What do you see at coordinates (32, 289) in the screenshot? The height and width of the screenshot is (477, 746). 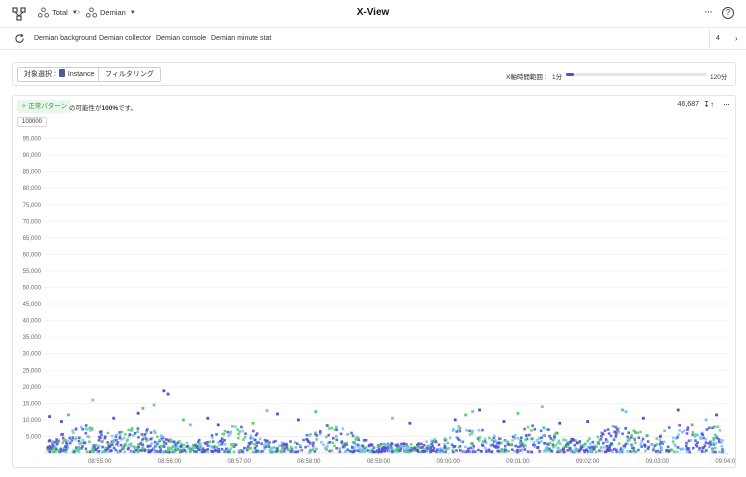 I see `y-tick-label: 50,000` at bounding box center [32, 289].